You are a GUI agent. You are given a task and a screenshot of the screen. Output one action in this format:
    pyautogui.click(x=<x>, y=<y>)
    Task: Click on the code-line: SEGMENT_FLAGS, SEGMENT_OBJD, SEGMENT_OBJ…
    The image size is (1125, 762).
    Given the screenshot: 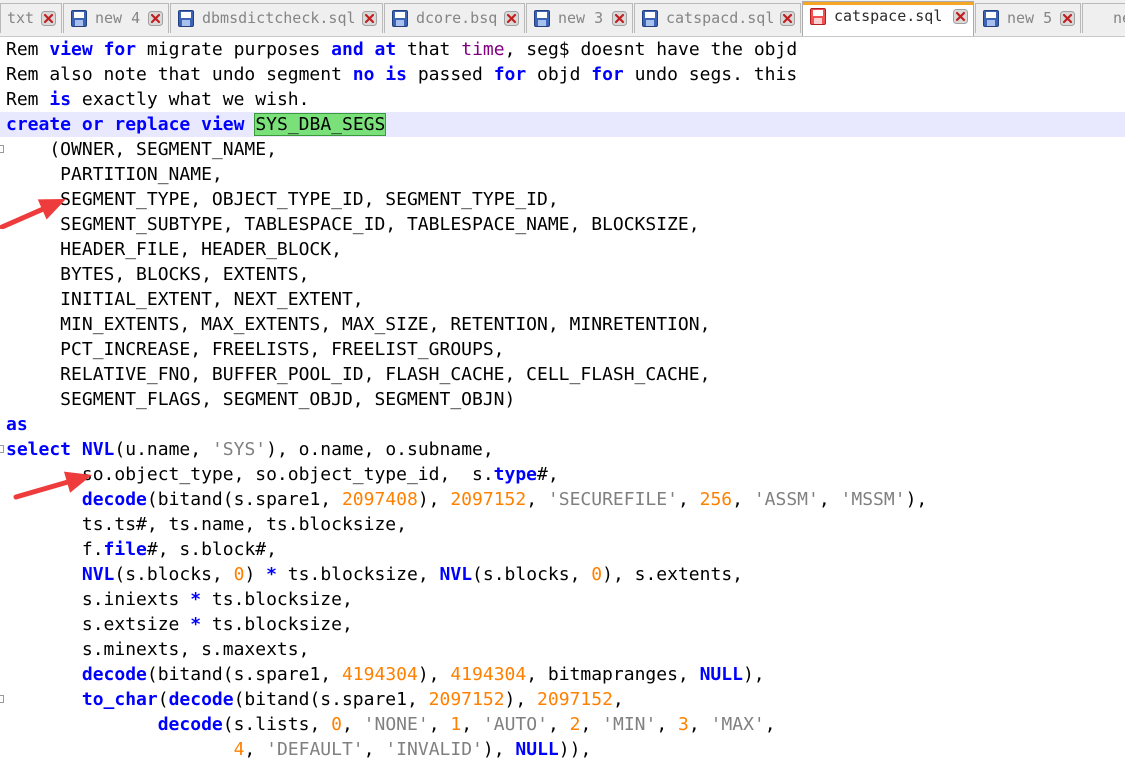 What is the action you would take?
    pyautogui.click(x=260, y=399)
    